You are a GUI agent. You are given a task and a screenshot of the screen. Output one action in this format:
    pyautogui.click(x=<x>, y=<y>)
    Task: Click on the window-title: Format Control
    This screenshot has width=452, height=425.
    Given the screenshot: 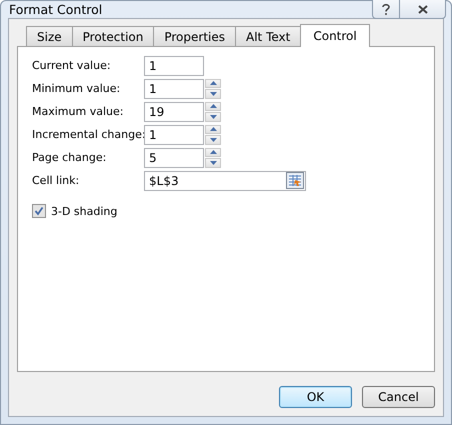 What is the action you would take?
    pyautogui.click(x=55, y=9)
    